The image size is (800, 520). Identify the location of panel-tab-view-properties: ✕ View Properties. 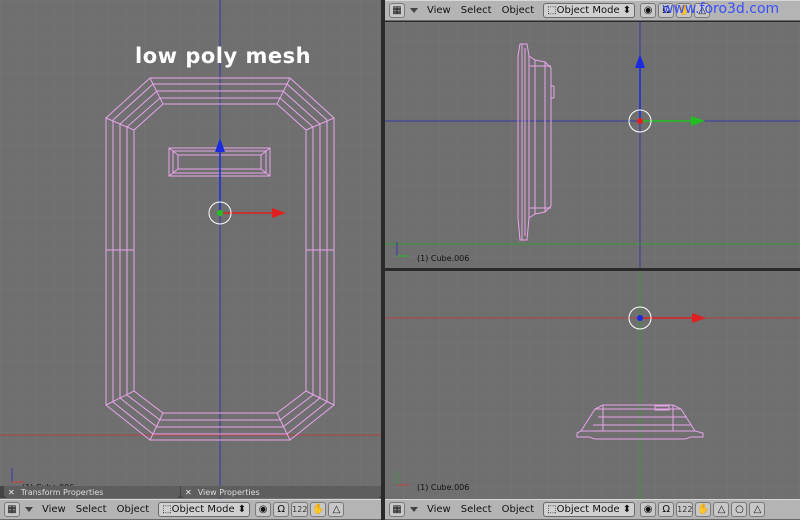
(281, 492).